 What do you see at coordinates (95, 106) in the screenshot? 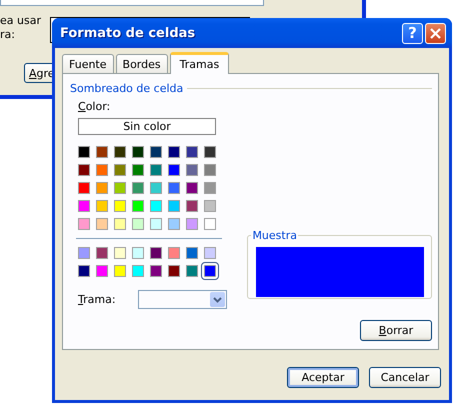
I see `color-label: Color:` at bounding box center [95, 106].